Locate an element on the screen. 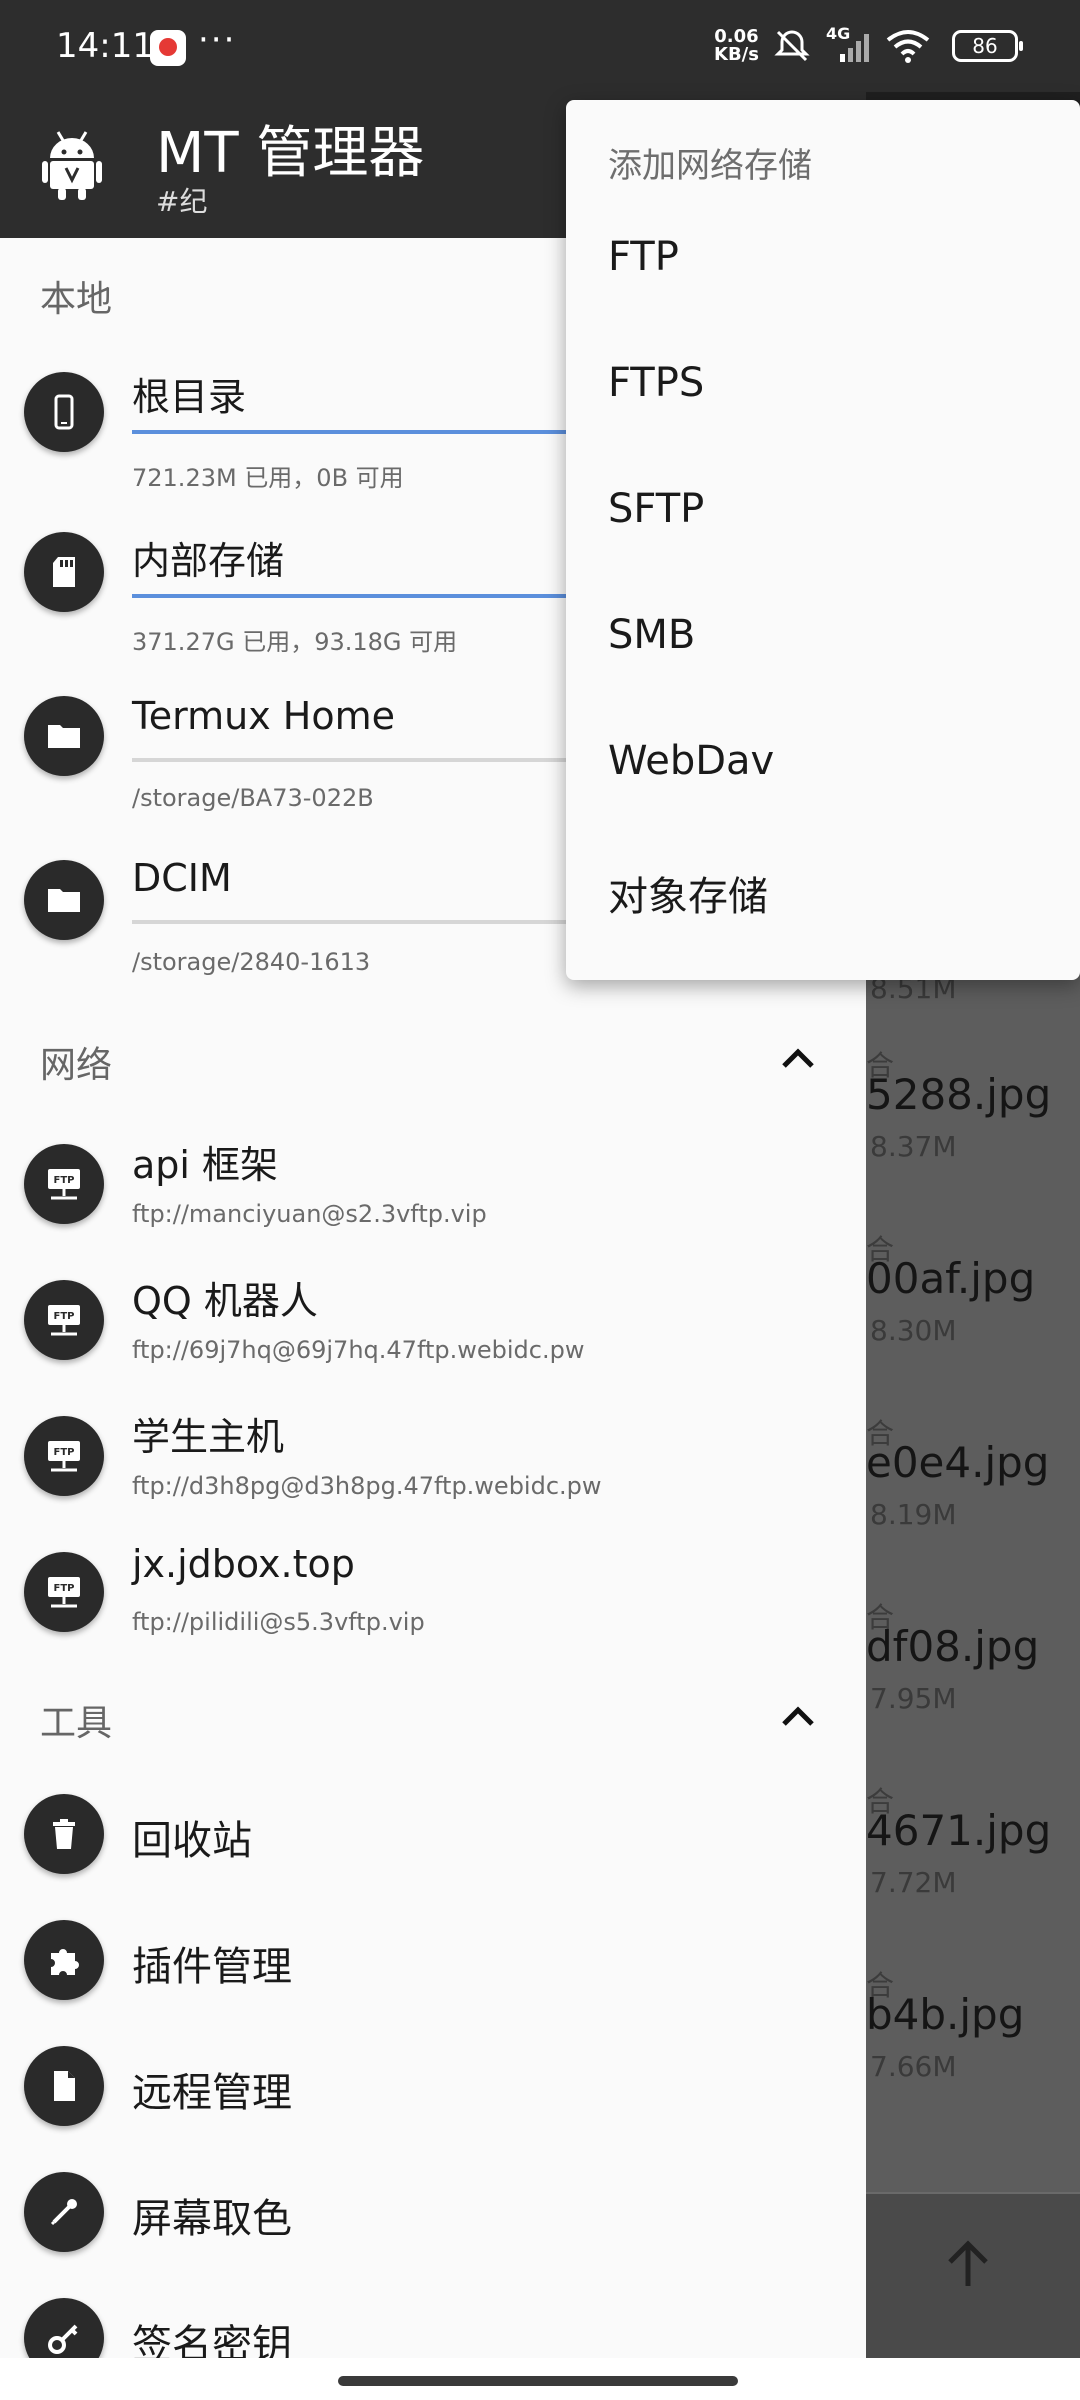  file-name: 5288.jpg is located at coordinates (959, 1094).